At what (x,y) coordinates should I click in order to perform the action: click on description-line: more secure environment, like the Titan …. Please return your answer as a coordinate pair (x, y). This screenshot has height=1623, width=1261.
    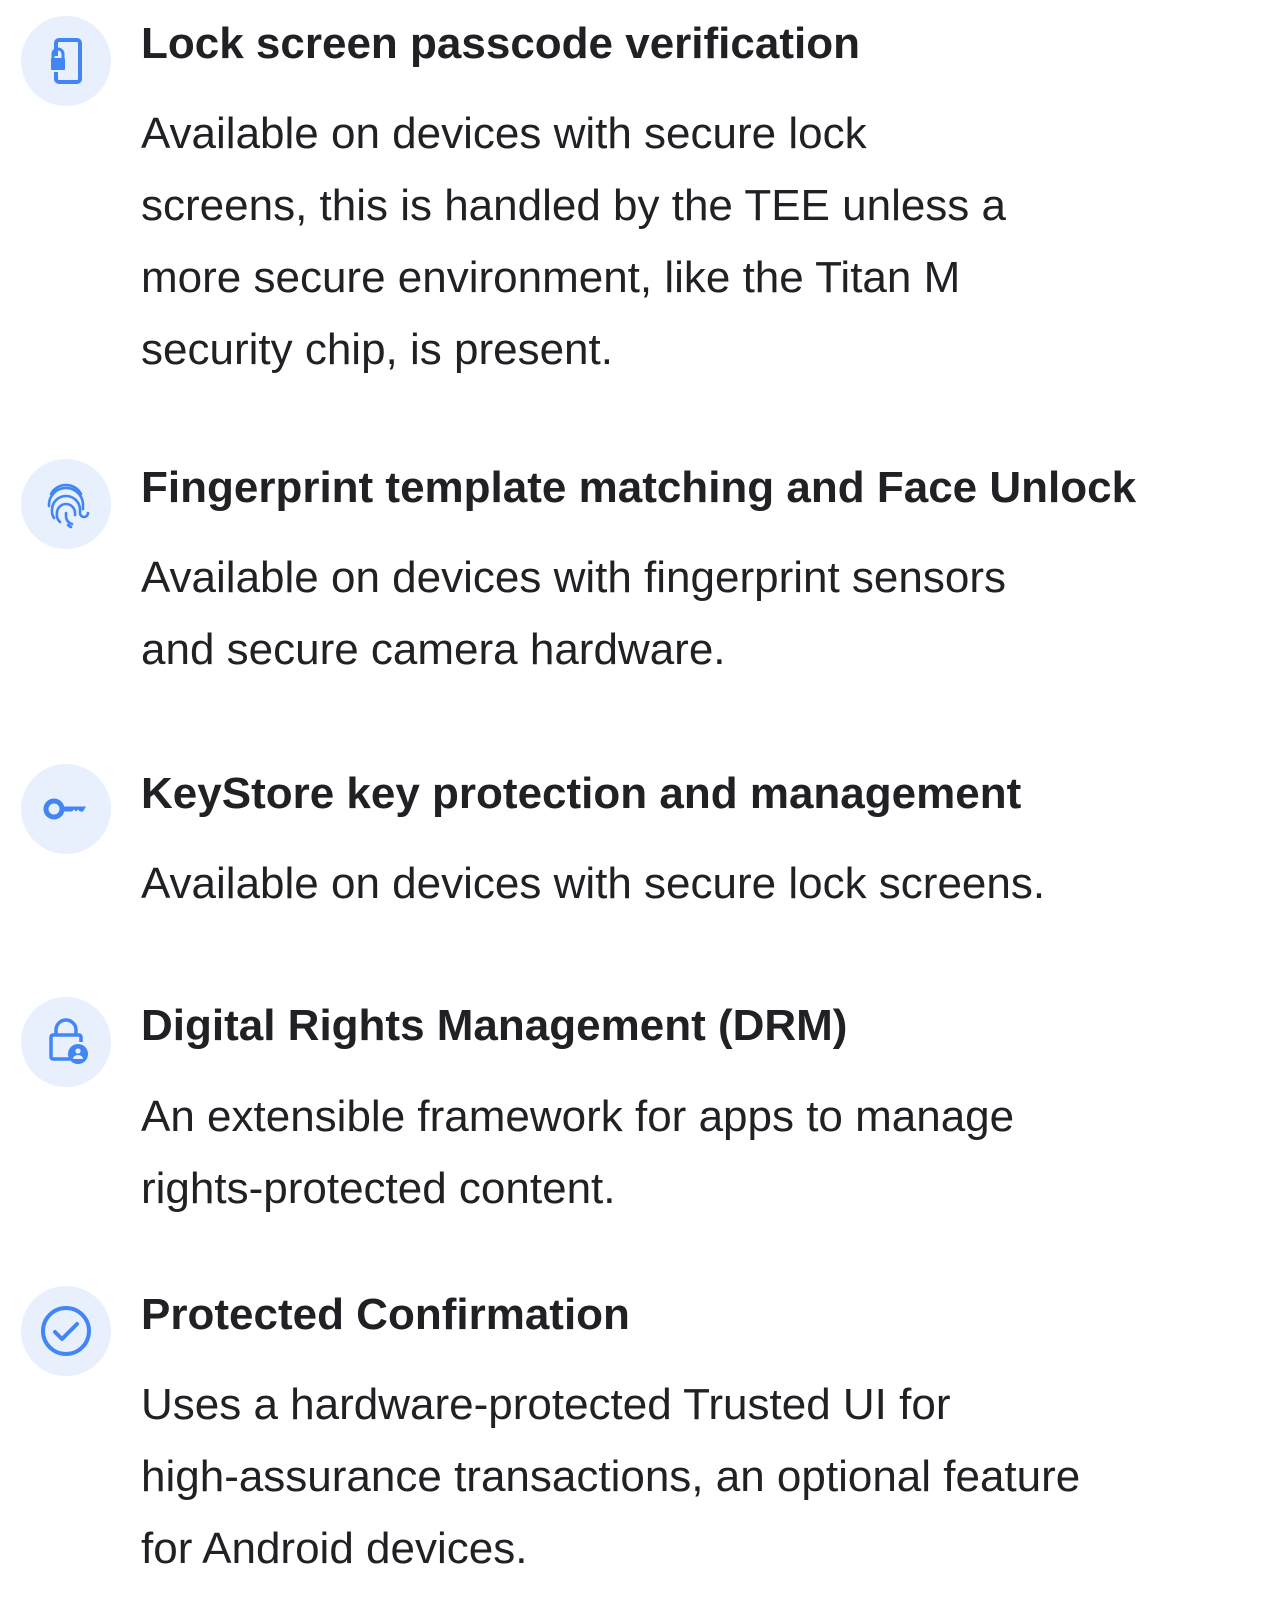
    Looking at the image, I should click on (551, 277).